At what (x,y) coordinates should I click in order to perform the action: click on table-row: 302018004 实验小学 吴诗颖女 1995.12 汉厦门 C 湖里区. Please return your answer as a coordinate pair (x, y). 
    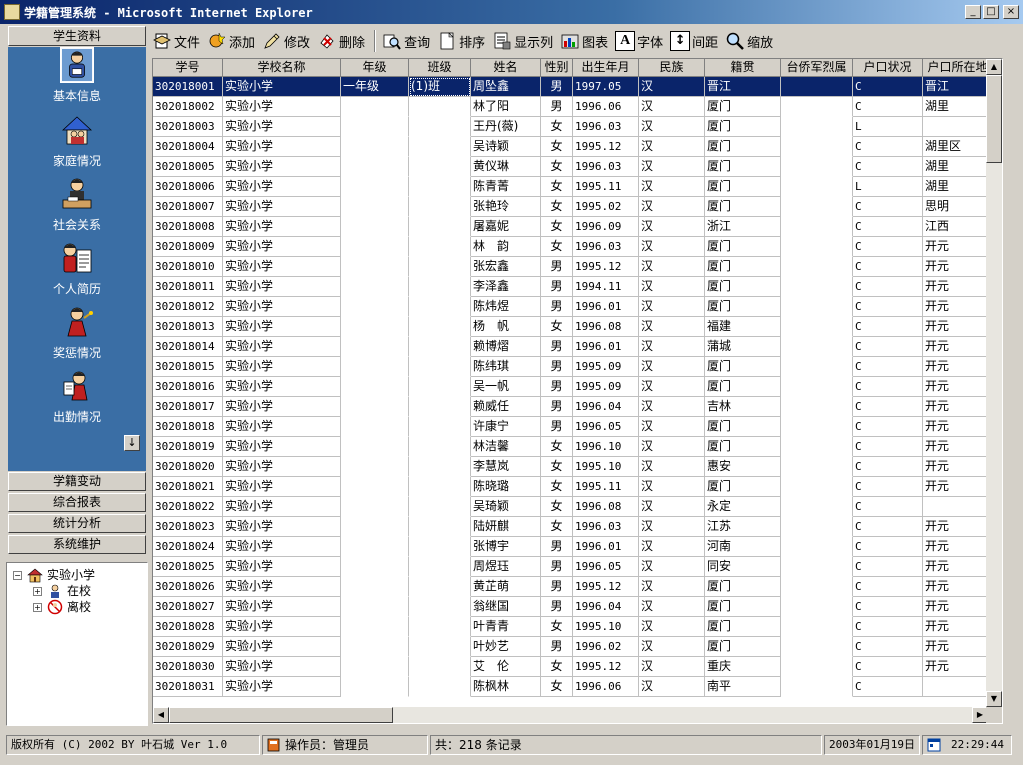
    Looking at the image, I should click on (577, 147).